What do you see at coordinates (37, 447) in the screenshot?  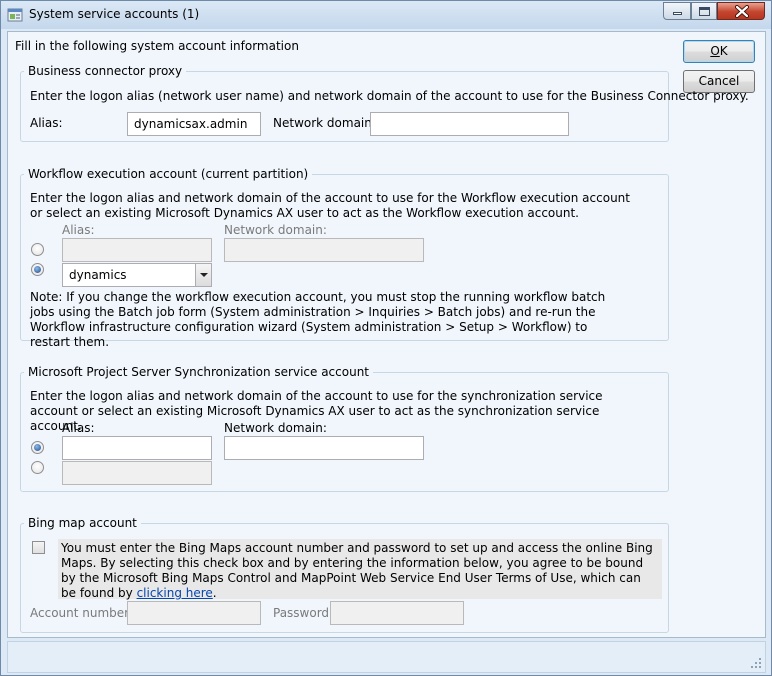 I see `project-server-alias-radio` at bounding box center [37, 447].